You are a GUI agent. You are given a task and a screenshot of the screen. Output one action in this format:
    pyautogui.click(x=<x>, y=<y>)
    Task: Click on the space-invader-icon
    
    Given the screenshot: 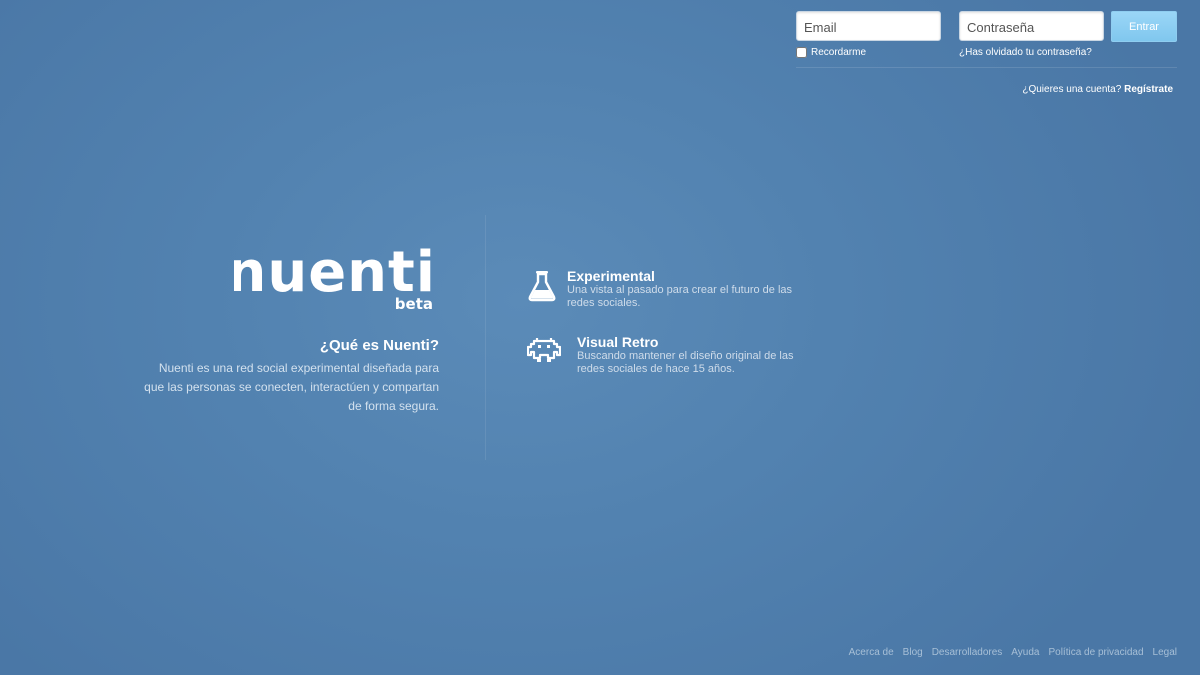 What is the action you would take?
    pyautogui.click(x=544, y=350)
    